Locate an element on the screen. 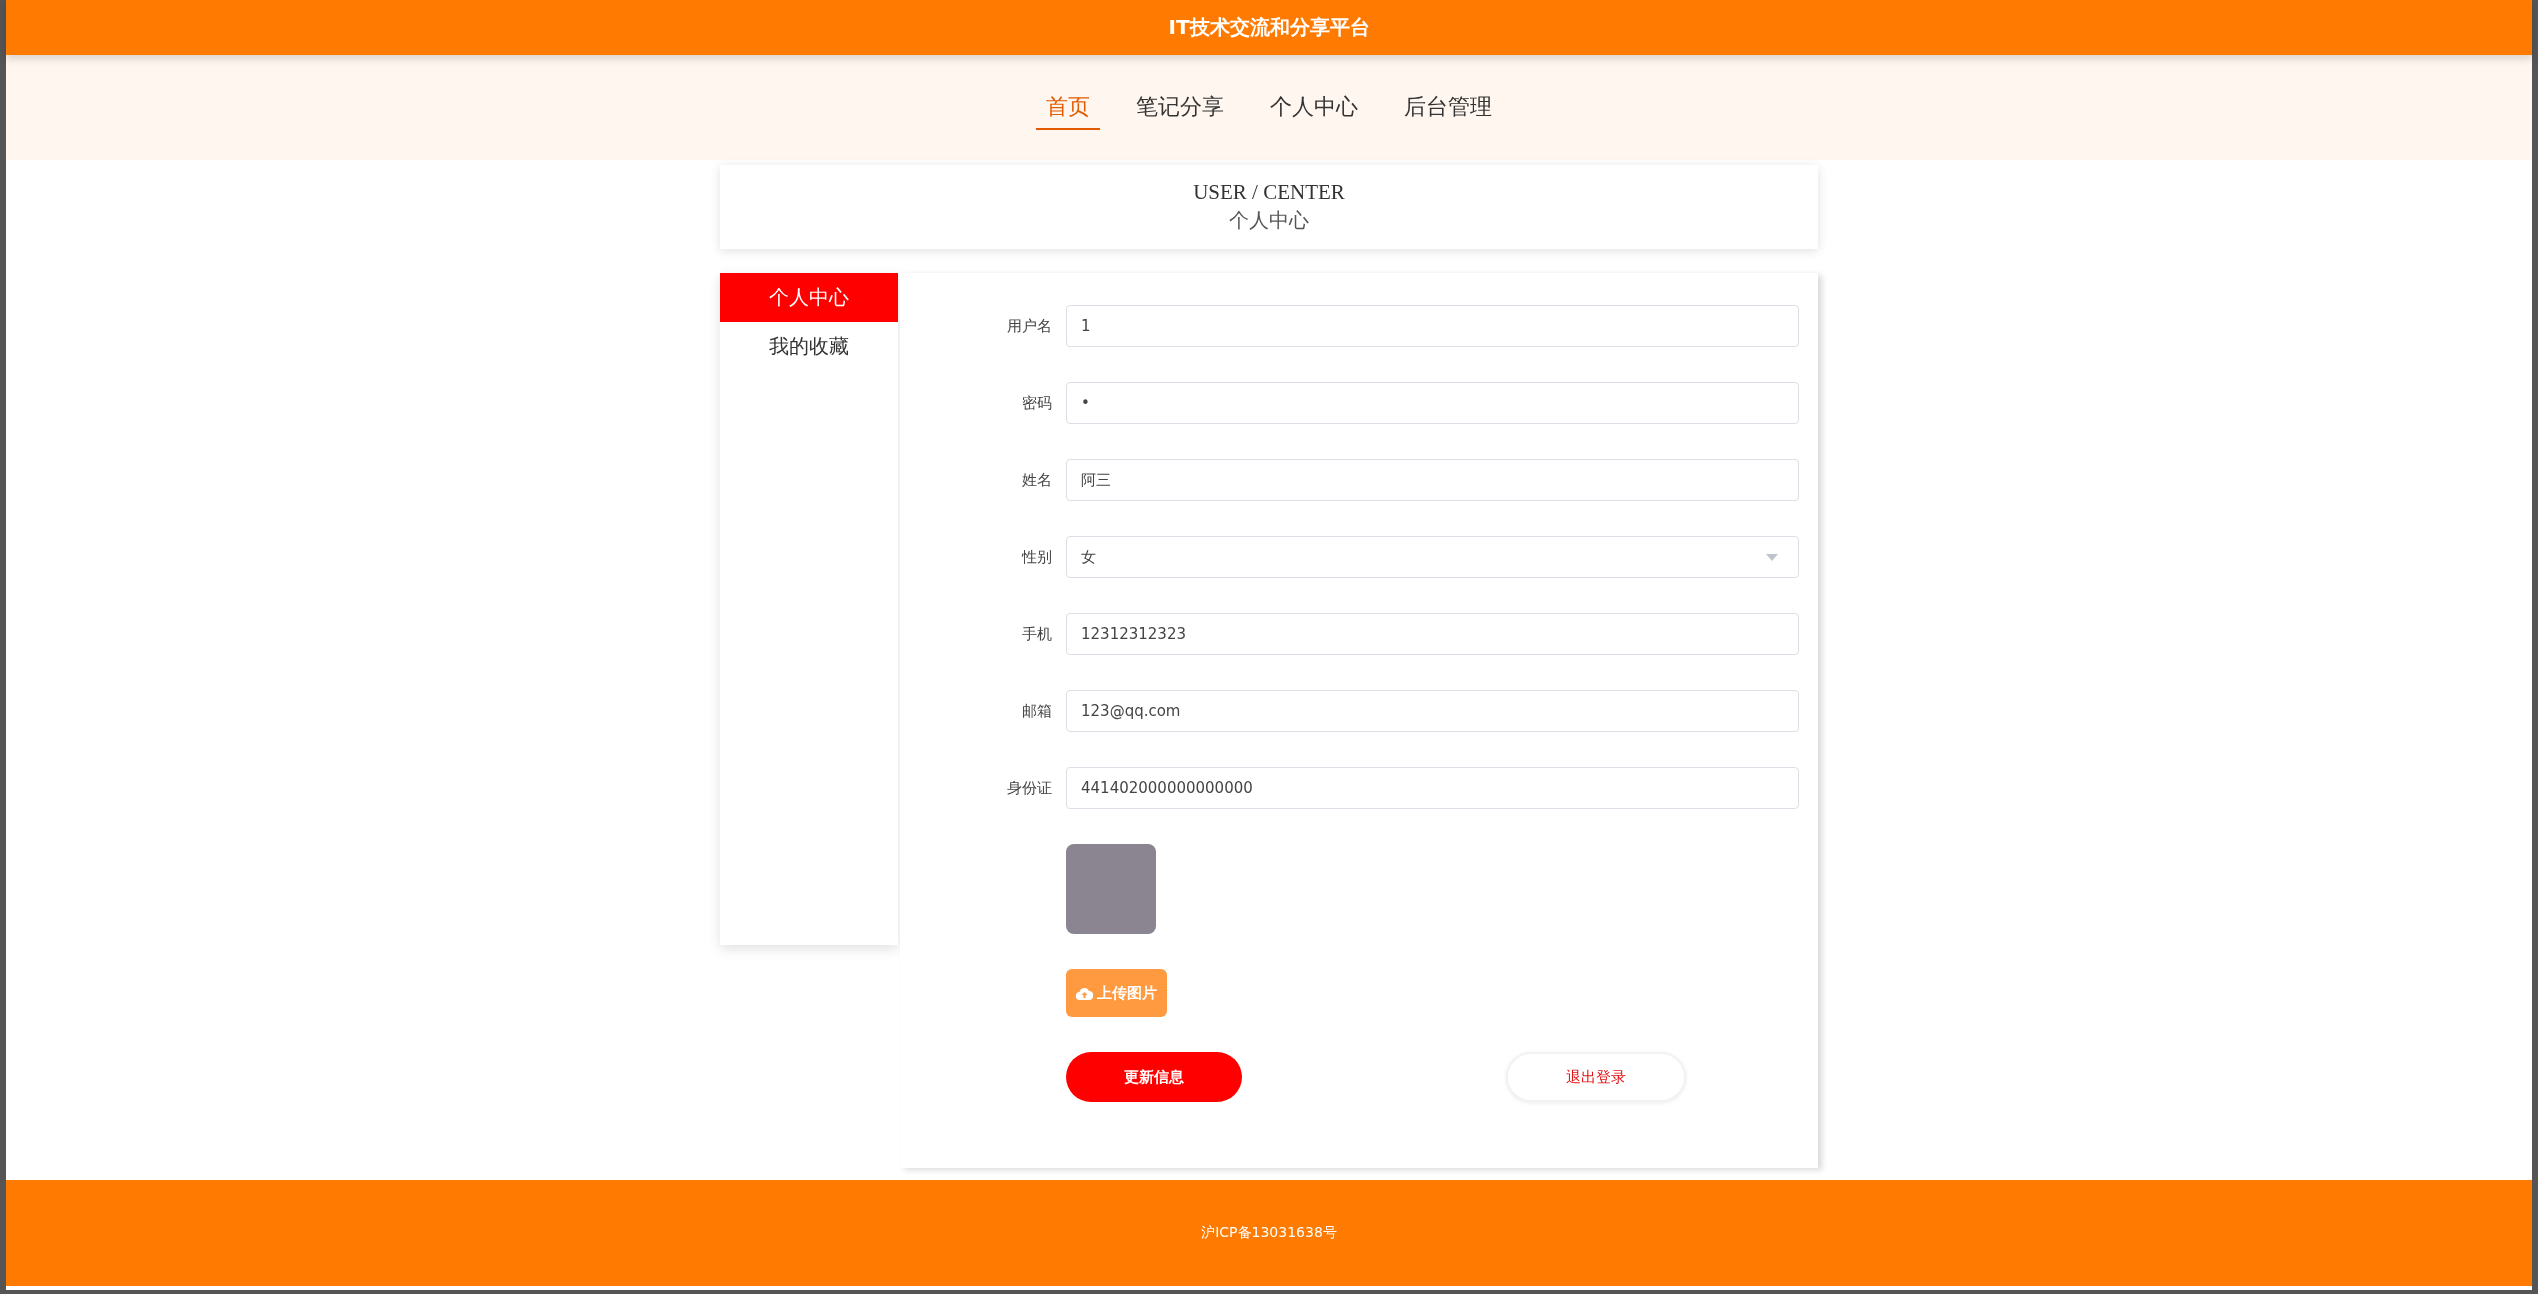 The image size is (2538, 1294). field-label: 性别 is located at coordinates (1036, 557).